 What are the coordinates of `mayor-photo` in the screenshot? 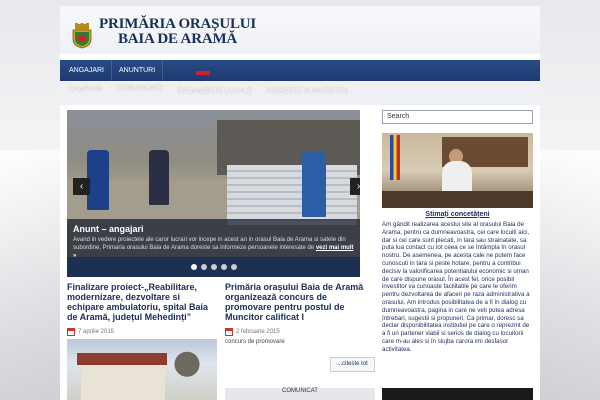 It's located at (457, 170).